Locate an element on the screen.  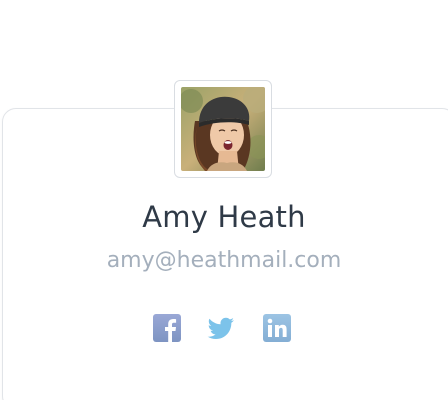
avatar is located at coordinates (223, 129).